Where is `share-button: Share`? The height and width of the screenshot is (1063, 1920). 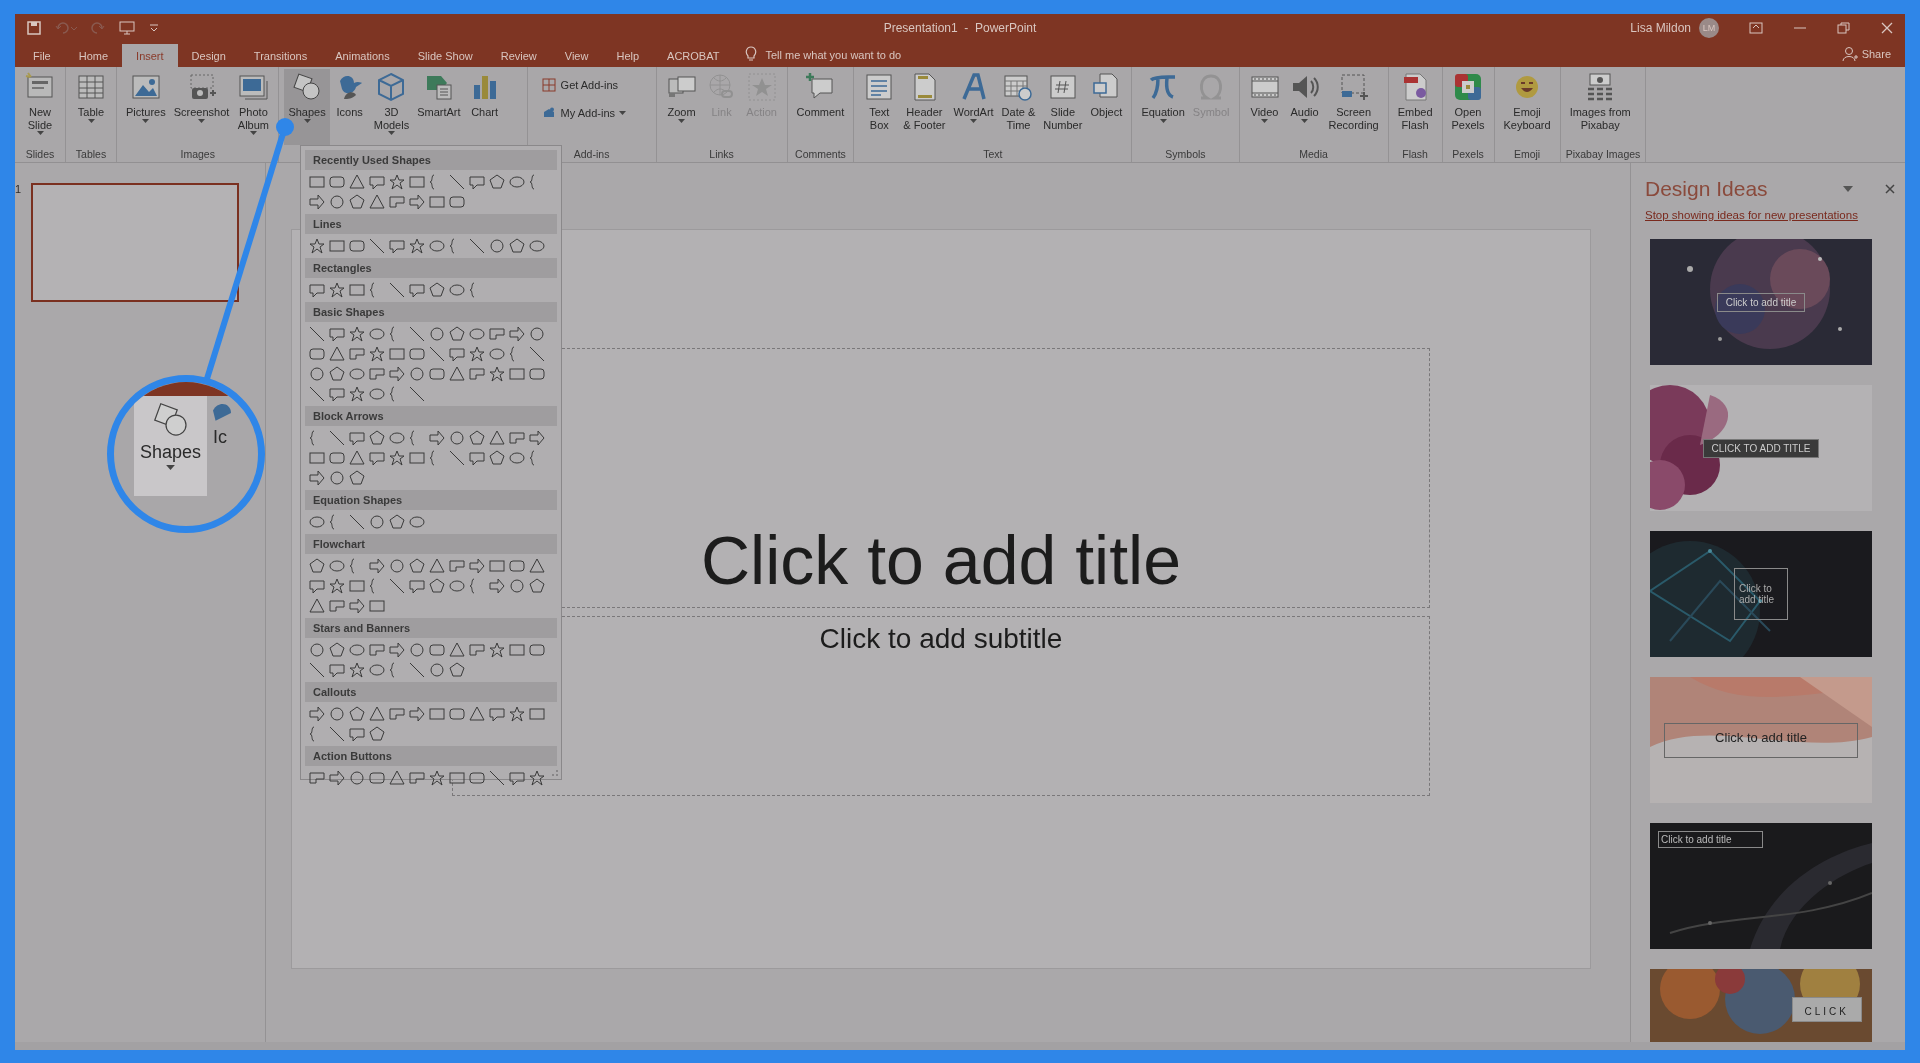 share-button: Share is located at coordinates (1866, 56).